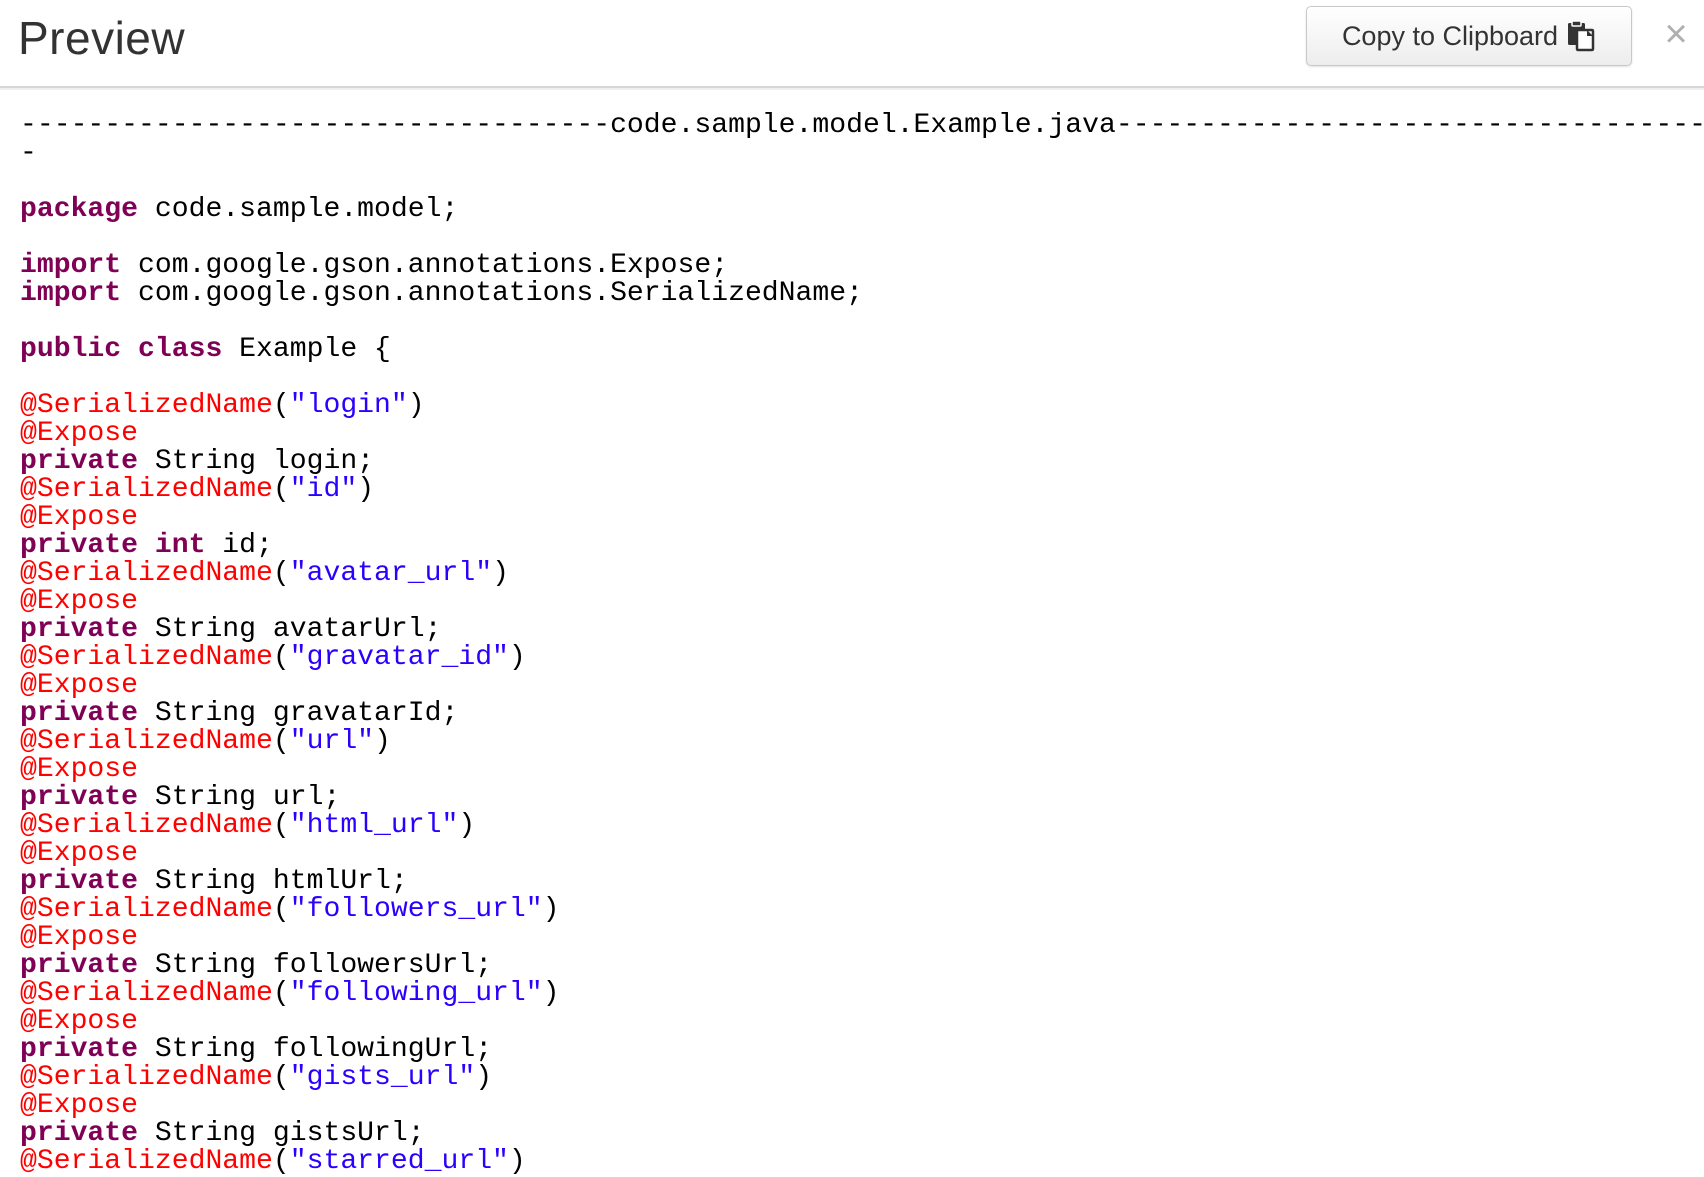 This screenshot has height=1177, width=1704. Describe the element at coordinates (391, 573) in the screenshot. I see `code-token: "avatar_url"` at that location.